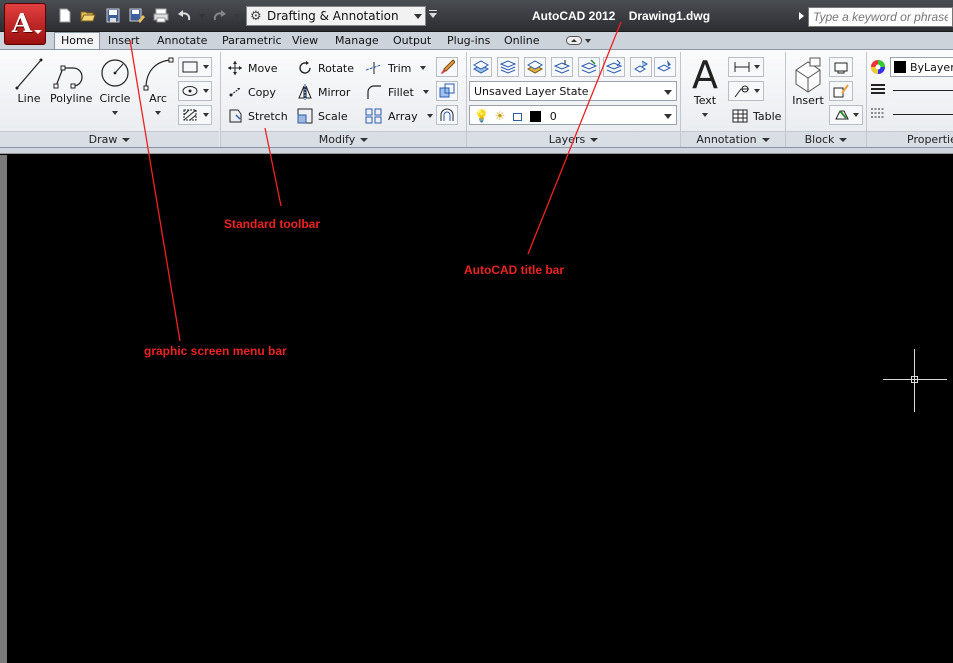 The width and height of the screenshot is (953, 663). I want to click on linetype-dropdown, so click(923, 114).